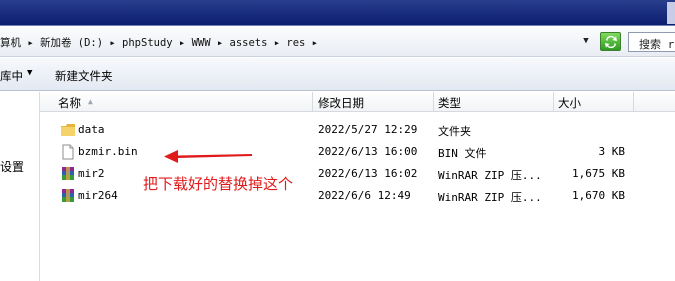  I want to click on file-name: mir2, so click(91, 173).